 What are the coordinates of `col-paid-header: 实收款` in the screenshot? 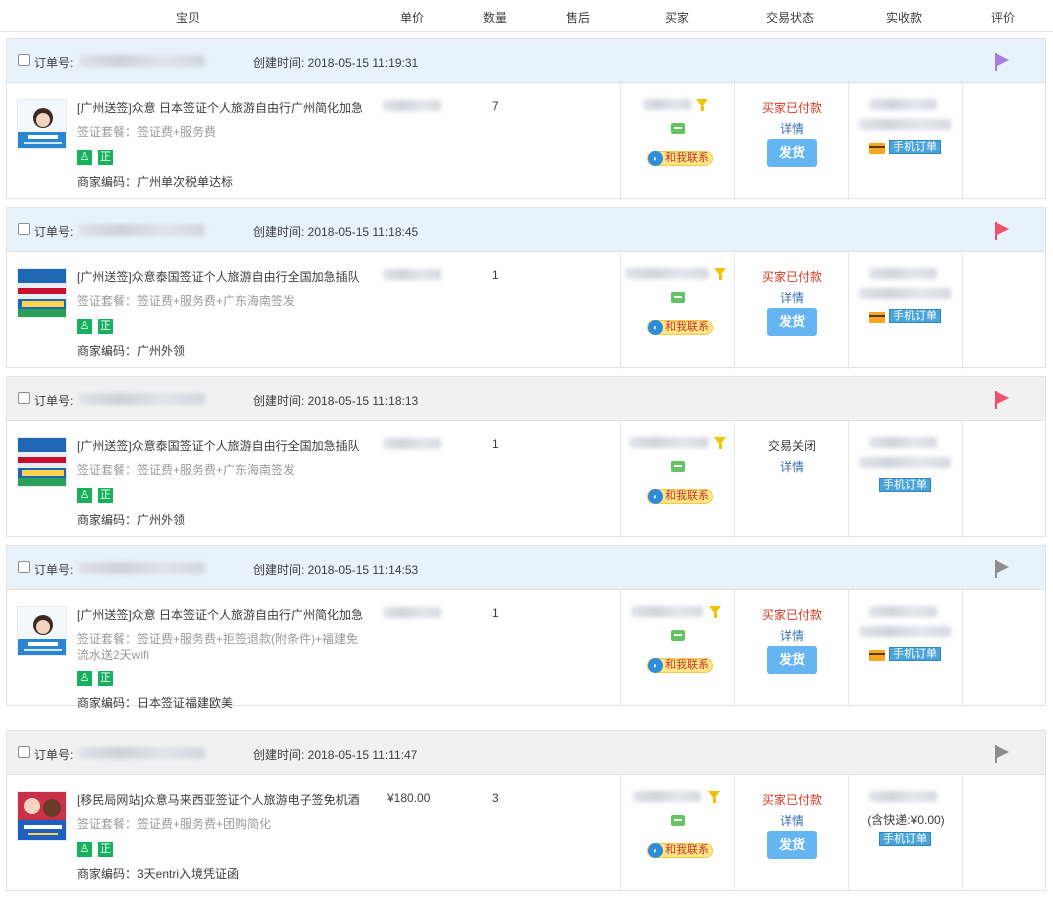 It's located at (904, 18).